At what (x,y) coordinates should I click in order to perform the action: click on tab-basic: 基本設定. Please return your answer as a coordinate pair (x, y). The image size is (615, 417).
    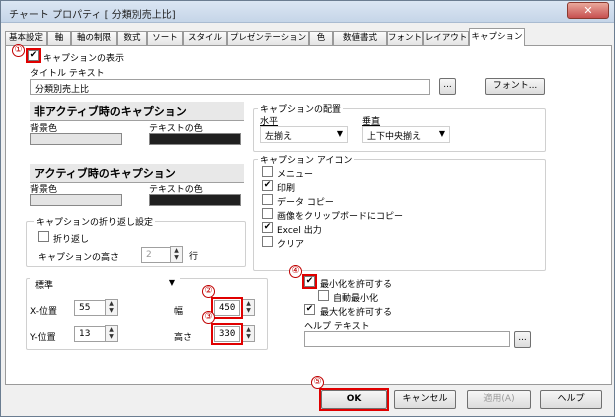
    Looking at the image, I should click on (26, 38).